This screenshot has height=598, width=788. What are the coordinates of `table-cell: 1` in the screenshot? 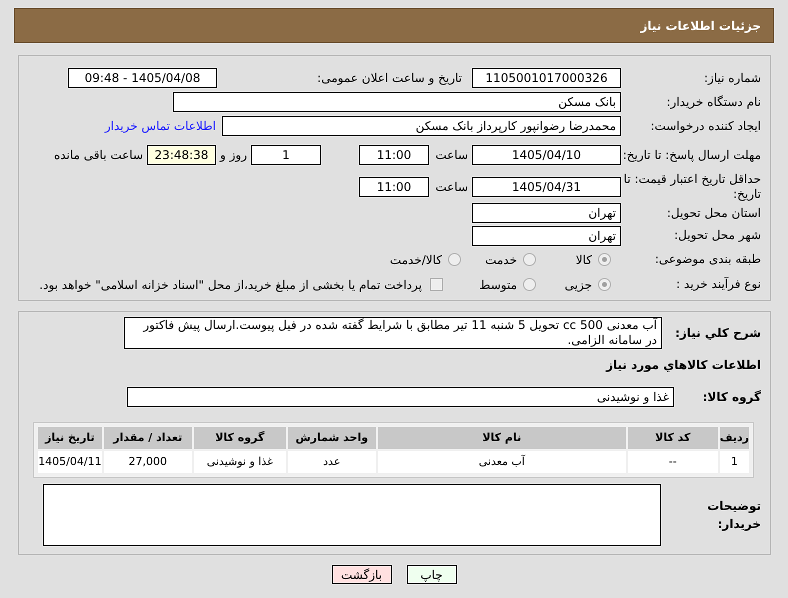 It's located at (734, 462).